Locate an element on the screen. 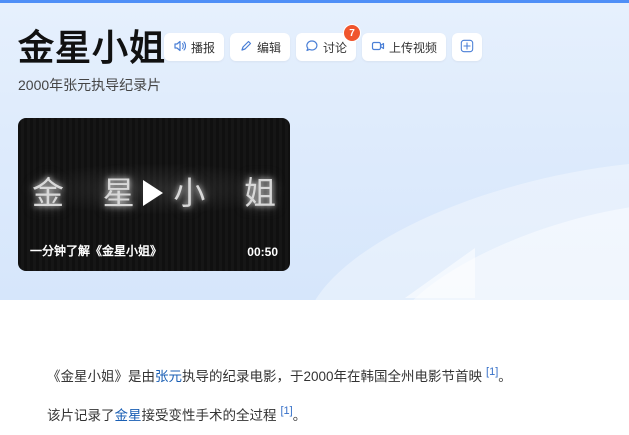 The height and width of the screenshot is (435, 629). video-overlay-char: 姐 is located at coordinates (259, 193).